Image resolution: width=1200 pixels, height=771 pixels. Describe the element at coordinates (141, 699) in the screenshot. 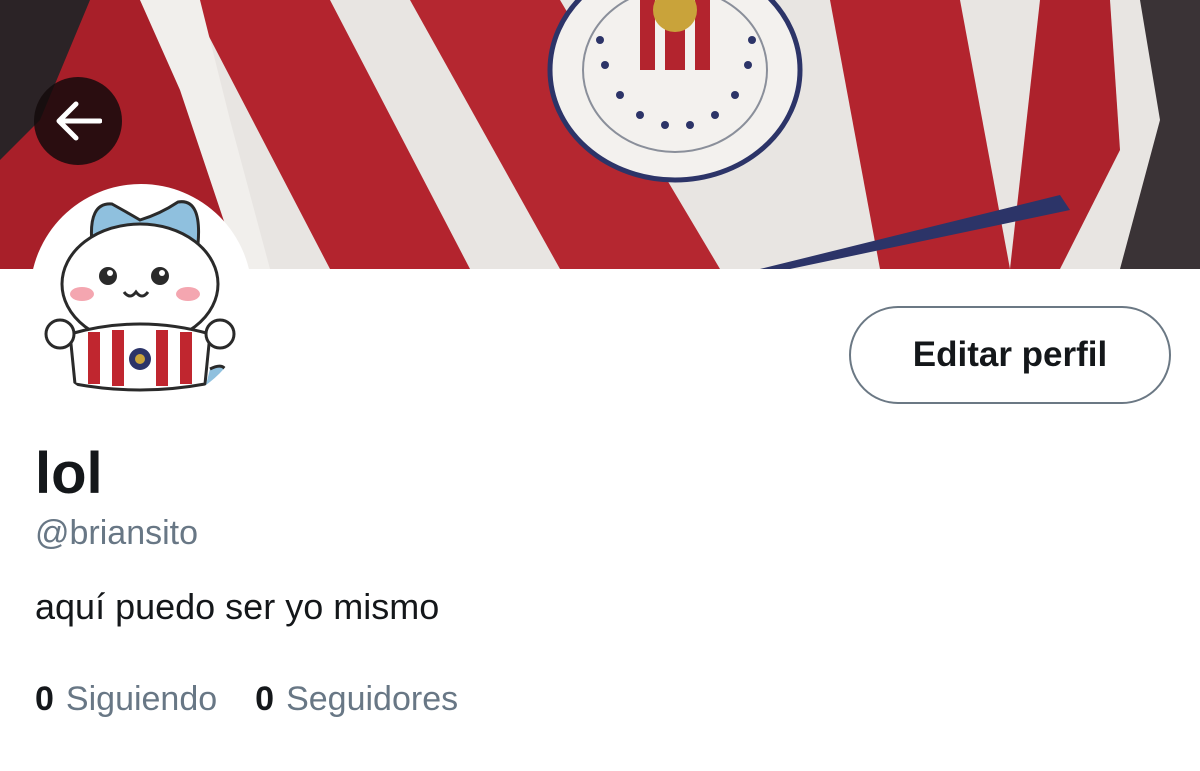

I see `following-label: Siguiendo` at that location.